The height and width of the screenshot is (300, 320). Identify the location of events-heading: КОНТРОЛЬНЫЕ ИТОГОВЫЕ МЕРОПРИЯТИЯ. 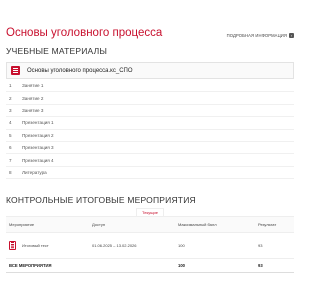
(101, 200).